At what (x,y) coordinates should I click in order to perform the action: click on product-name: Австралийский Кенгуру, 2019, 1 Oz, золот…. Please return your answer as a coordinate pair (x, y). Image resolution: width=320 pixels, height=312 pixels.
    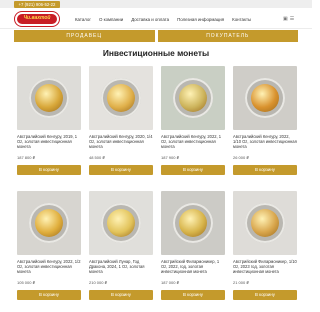
    Looking at the image, I should click on (49, 142).